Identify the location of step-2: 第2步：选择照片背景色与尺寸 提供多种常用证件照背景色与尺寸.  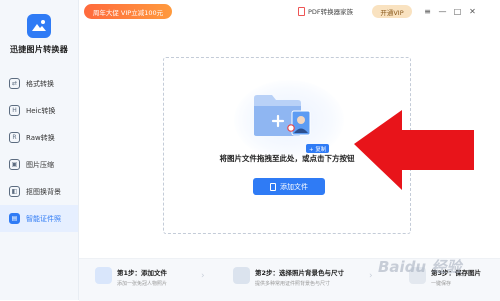
(288, 277).